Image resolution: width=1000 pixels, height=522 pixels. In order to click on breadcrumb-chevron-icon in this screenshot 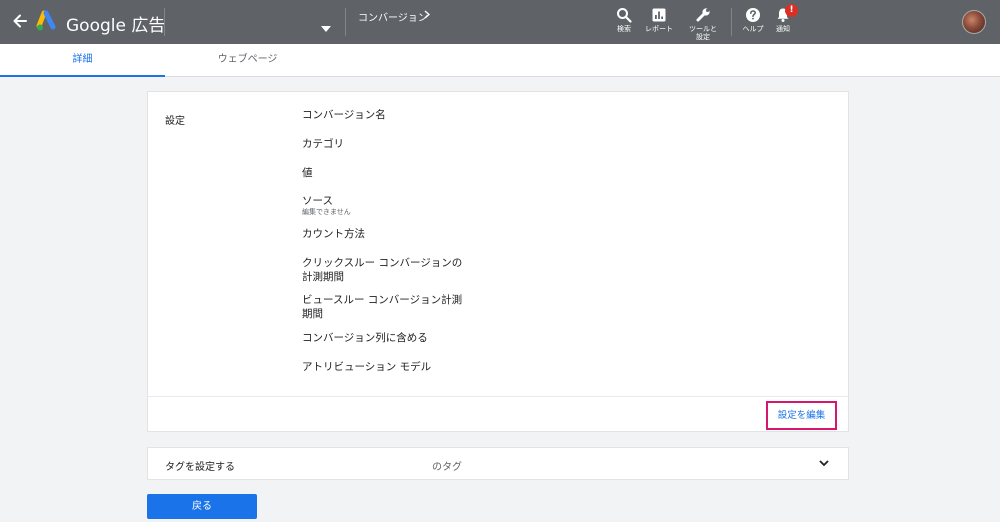, I will do `click(427, 14)`.